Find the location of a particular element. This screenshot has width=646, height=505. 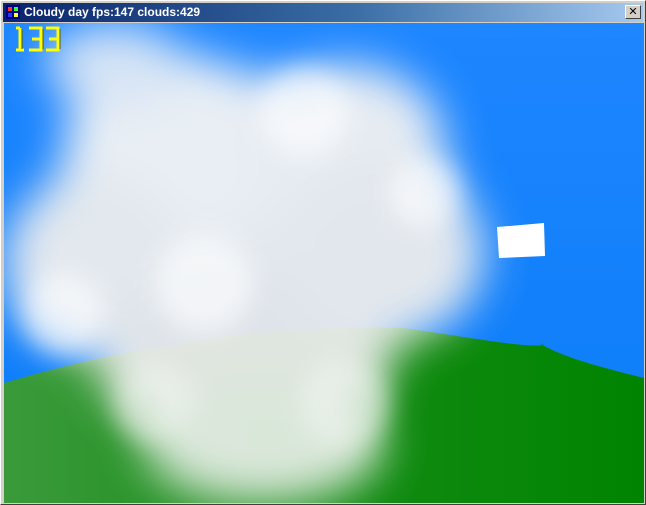

app-icon is located at coordinates (13, 12).